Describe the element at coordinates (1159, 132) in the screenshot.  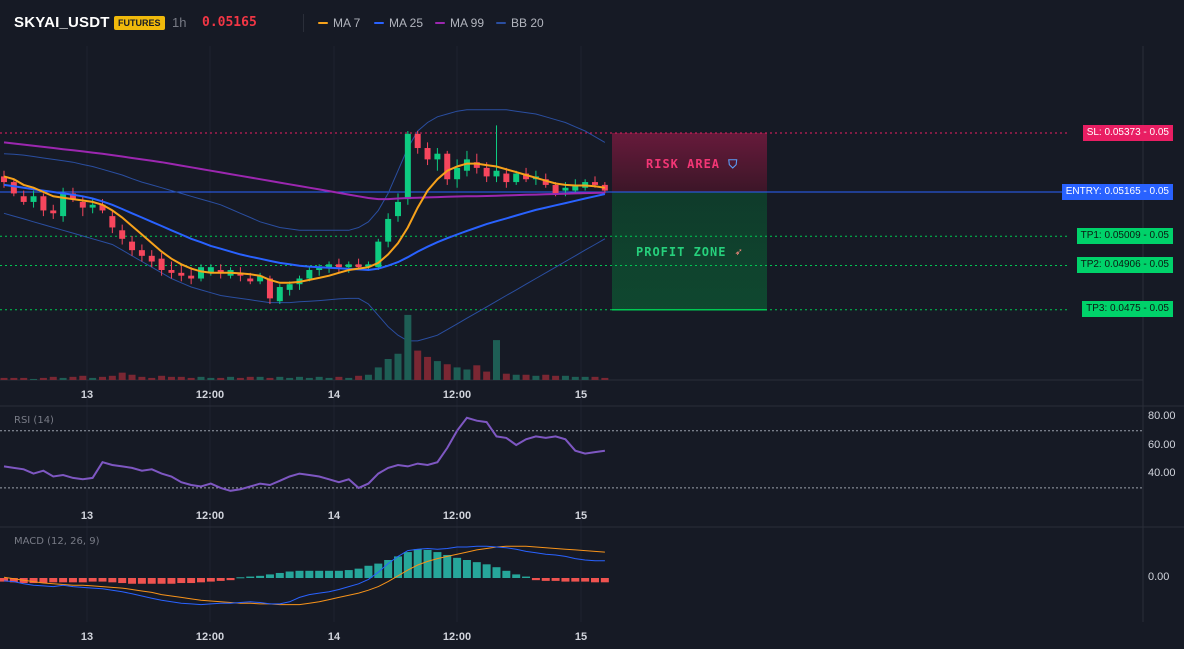
I see `sl-tag-value: 0.05` at that location.